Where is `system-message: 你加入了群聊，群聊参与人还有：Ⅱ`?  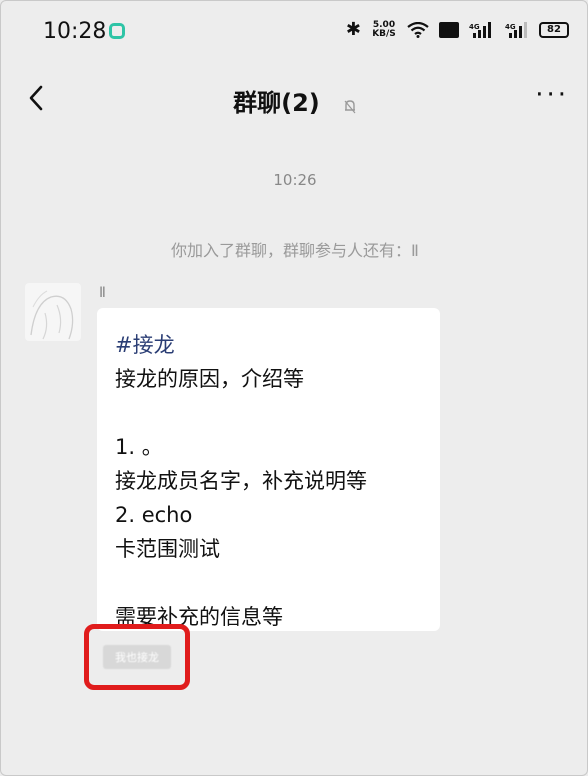 system-message: 你加入了群聊，群聊参与人还有：Ⅱ is located at coordinates (295, 250).